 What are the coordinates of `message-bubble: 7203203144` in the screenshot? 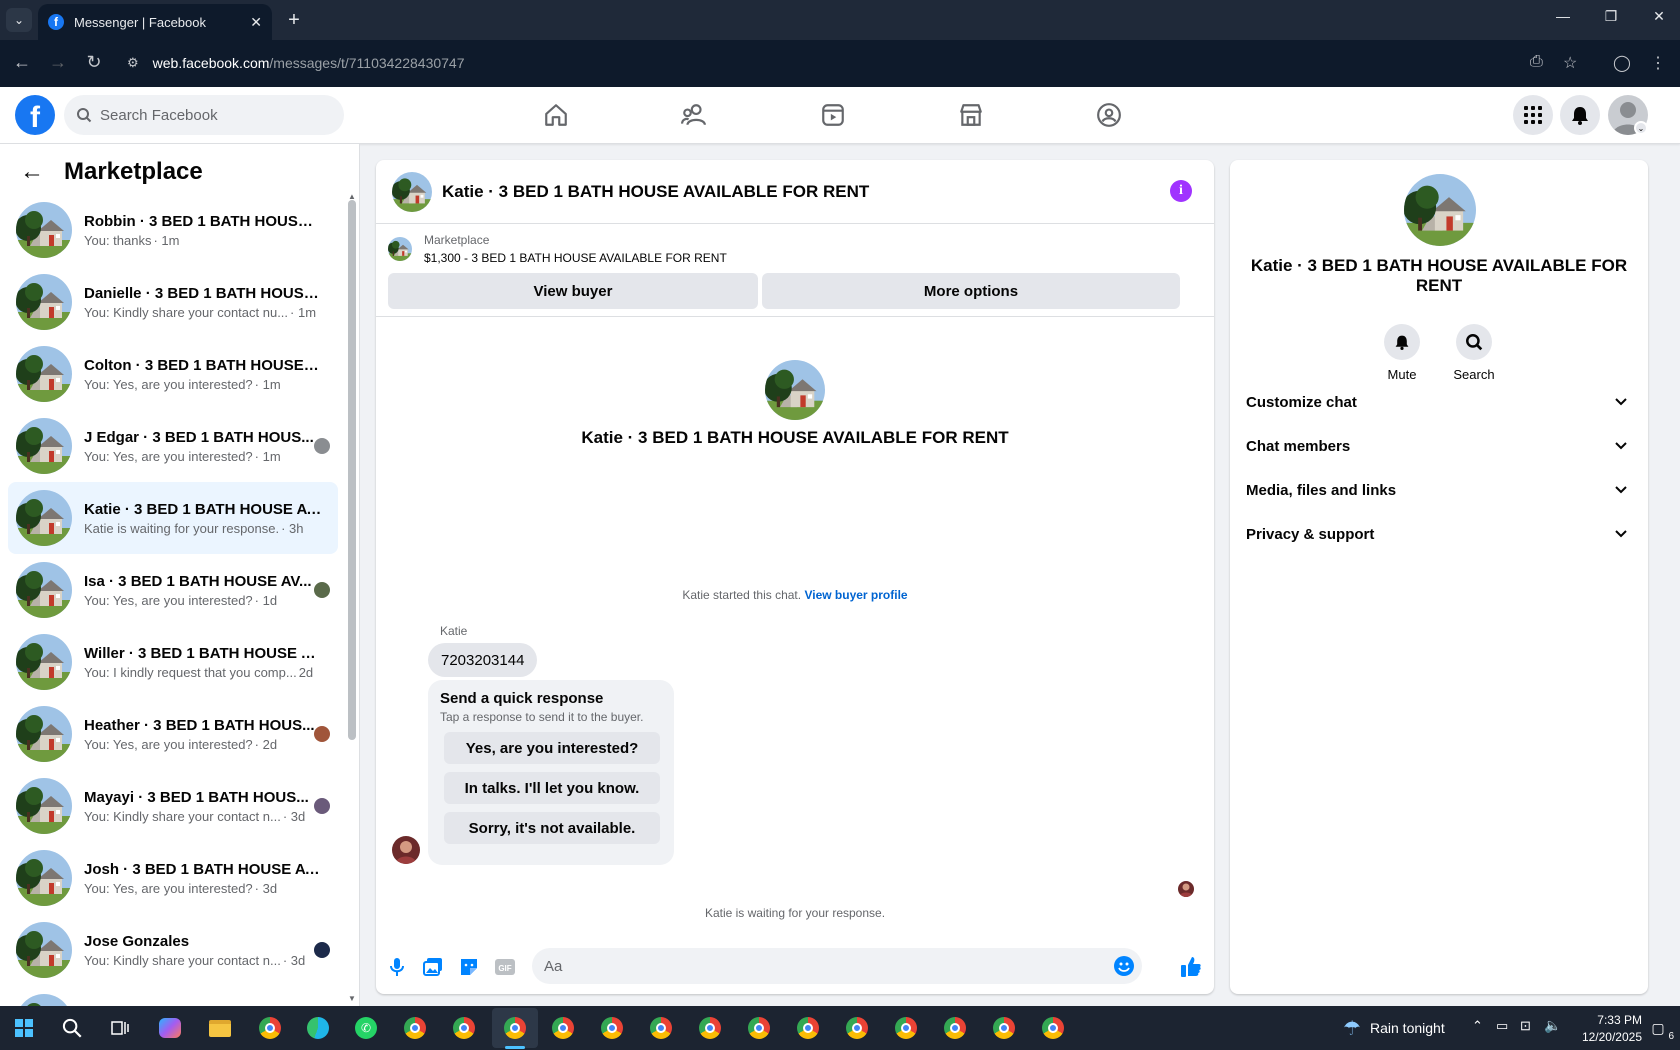 It's located at (483, 660).